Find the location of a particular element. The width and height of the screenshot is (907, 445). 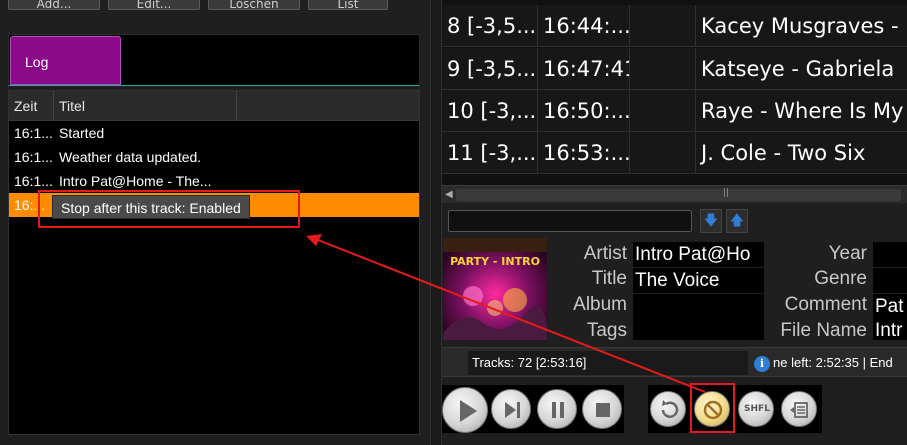

delete-button: Löschen is located at coordinates (254, 5).